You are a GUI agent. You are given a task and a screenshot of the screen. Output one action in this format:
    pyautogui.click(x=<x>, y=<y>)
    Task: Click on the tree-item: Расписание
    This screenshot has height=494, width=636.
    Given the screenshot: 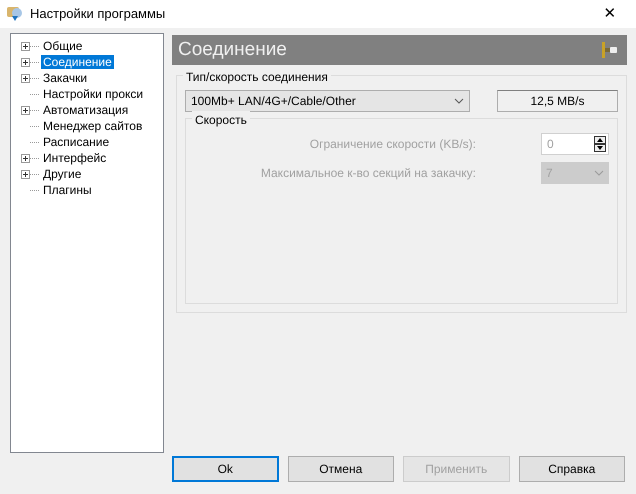 What is the action you would take?
    pyautogui.click(x=76, y=142)
    